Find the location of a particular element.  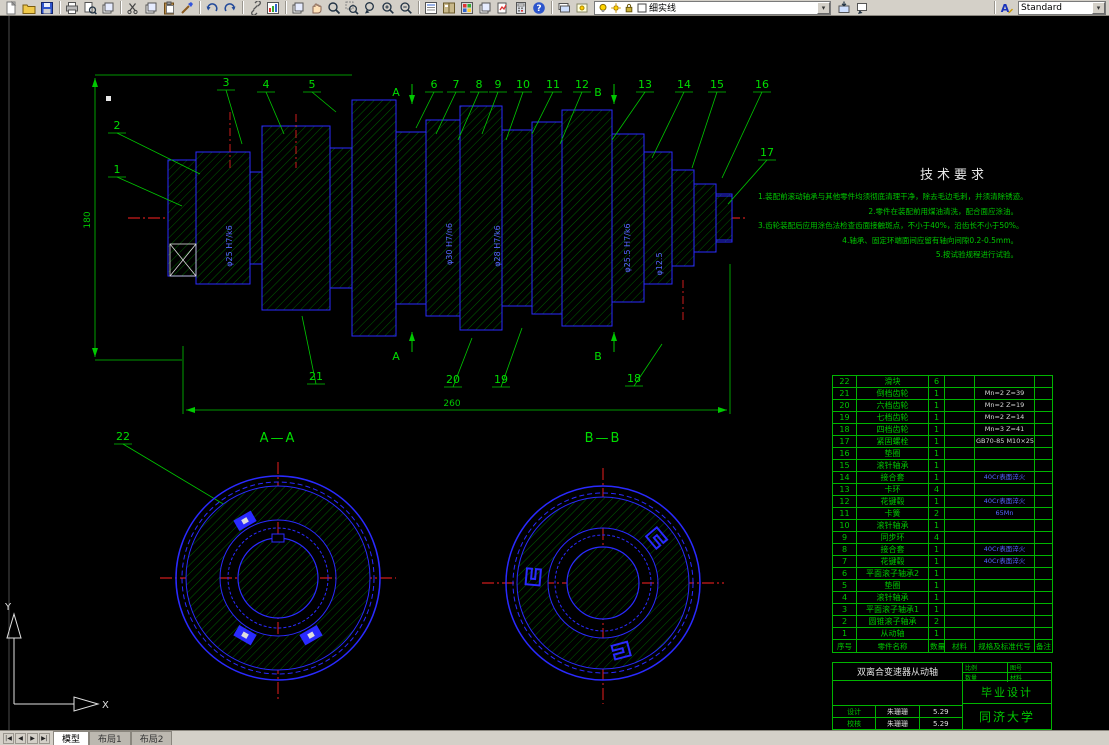

new-file-icon is located at coordinates (11, 7).